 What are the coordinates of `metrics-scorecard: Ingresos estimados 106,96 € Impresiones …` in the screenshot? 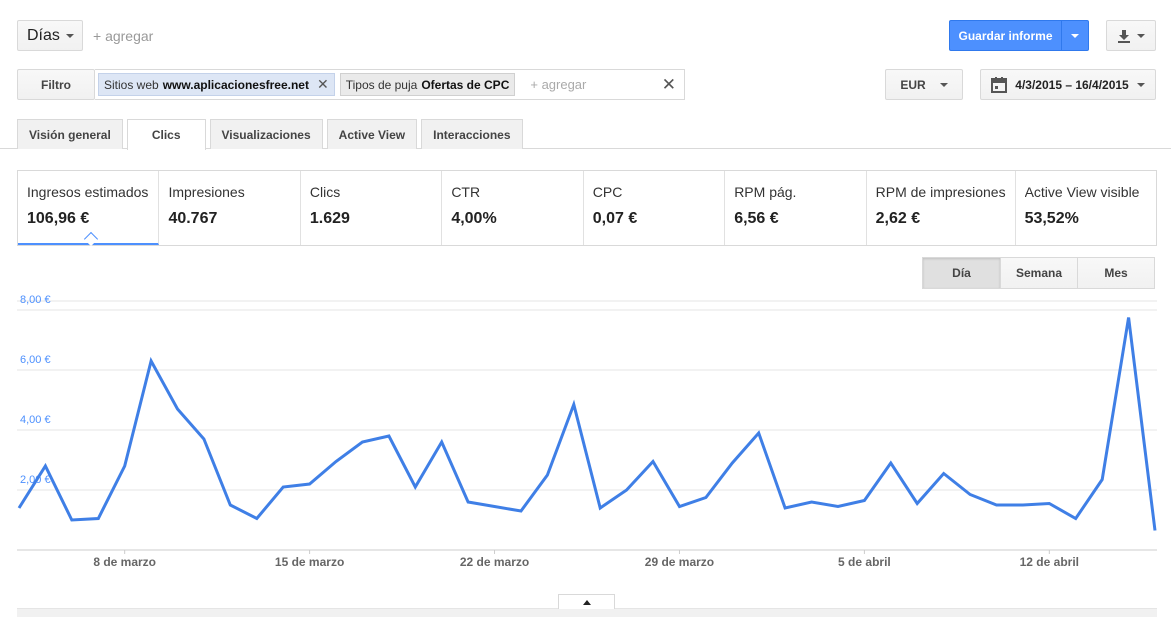 It's located at (587, 208).